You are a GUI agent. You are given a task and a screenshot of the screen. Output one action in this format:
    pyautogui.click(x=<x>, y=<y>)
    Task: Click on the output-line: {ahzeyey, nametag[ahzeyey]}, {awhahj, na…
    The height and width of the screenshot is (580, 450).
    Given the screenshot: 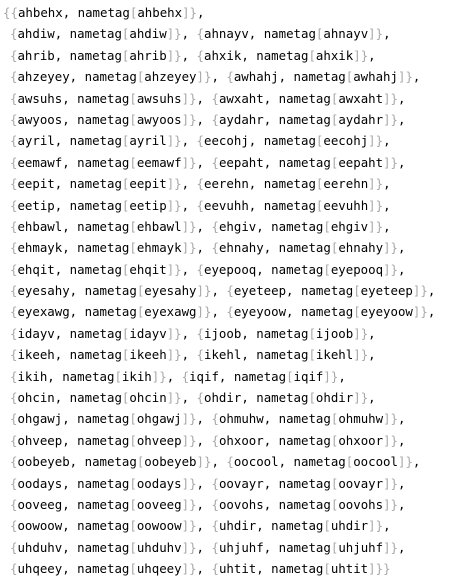 What is the action you would take?
    pyautogui.click(x=215, y=77)
    